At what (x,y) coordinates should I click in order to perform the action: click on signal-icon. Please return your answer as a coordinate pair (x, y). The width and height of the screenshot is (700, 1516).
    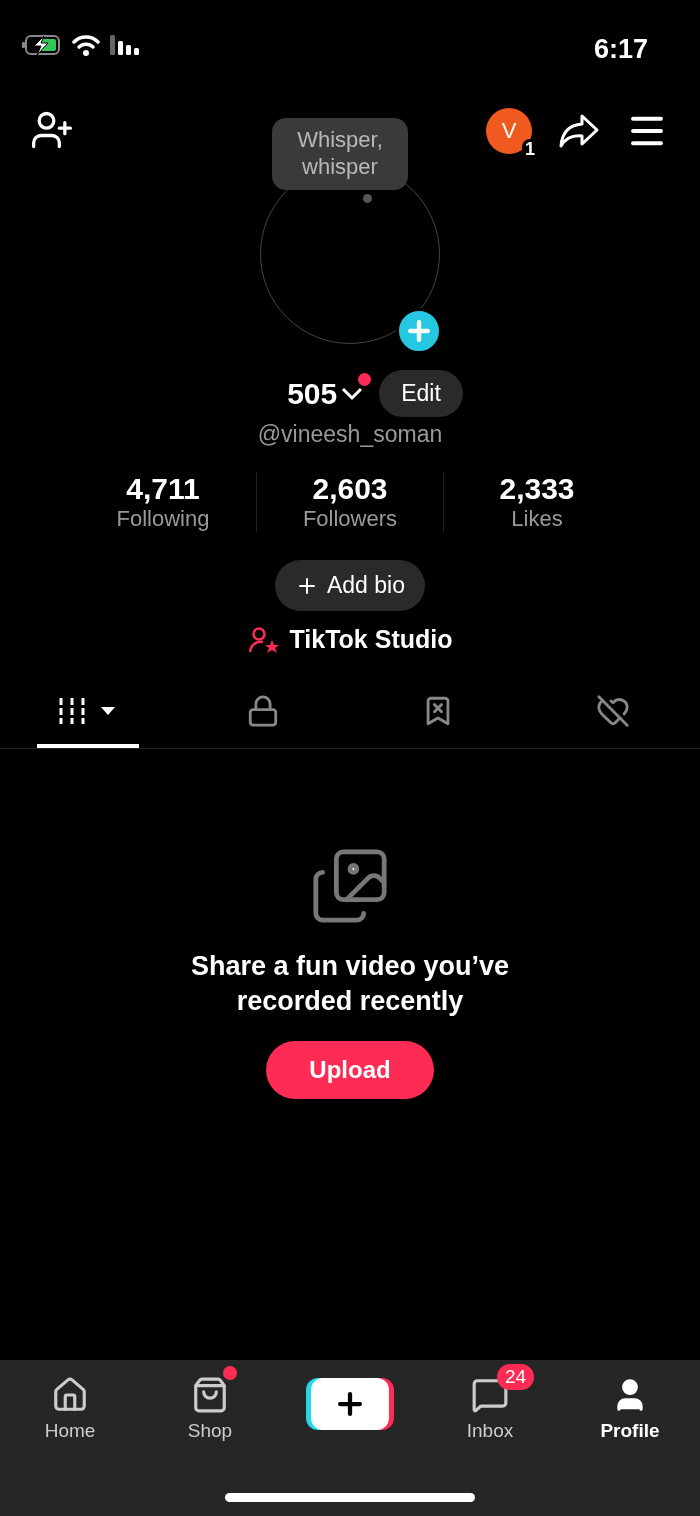
    Looking at the image, I should click on (125, 45).